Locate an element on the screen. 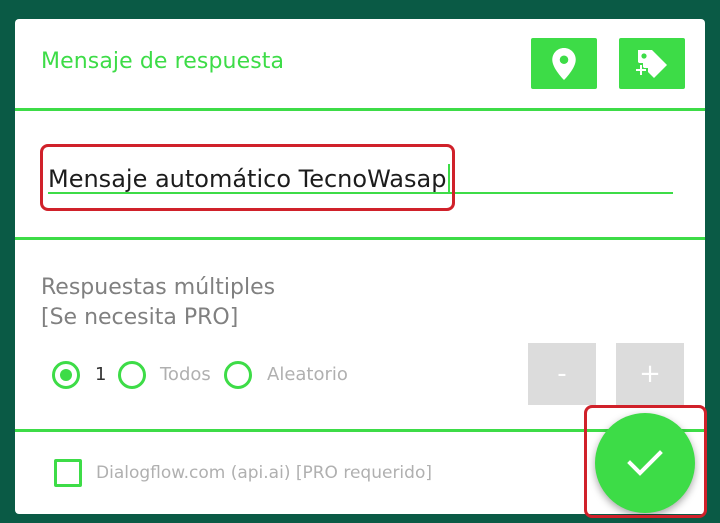  header-divider is located at coordinates (360, 109).